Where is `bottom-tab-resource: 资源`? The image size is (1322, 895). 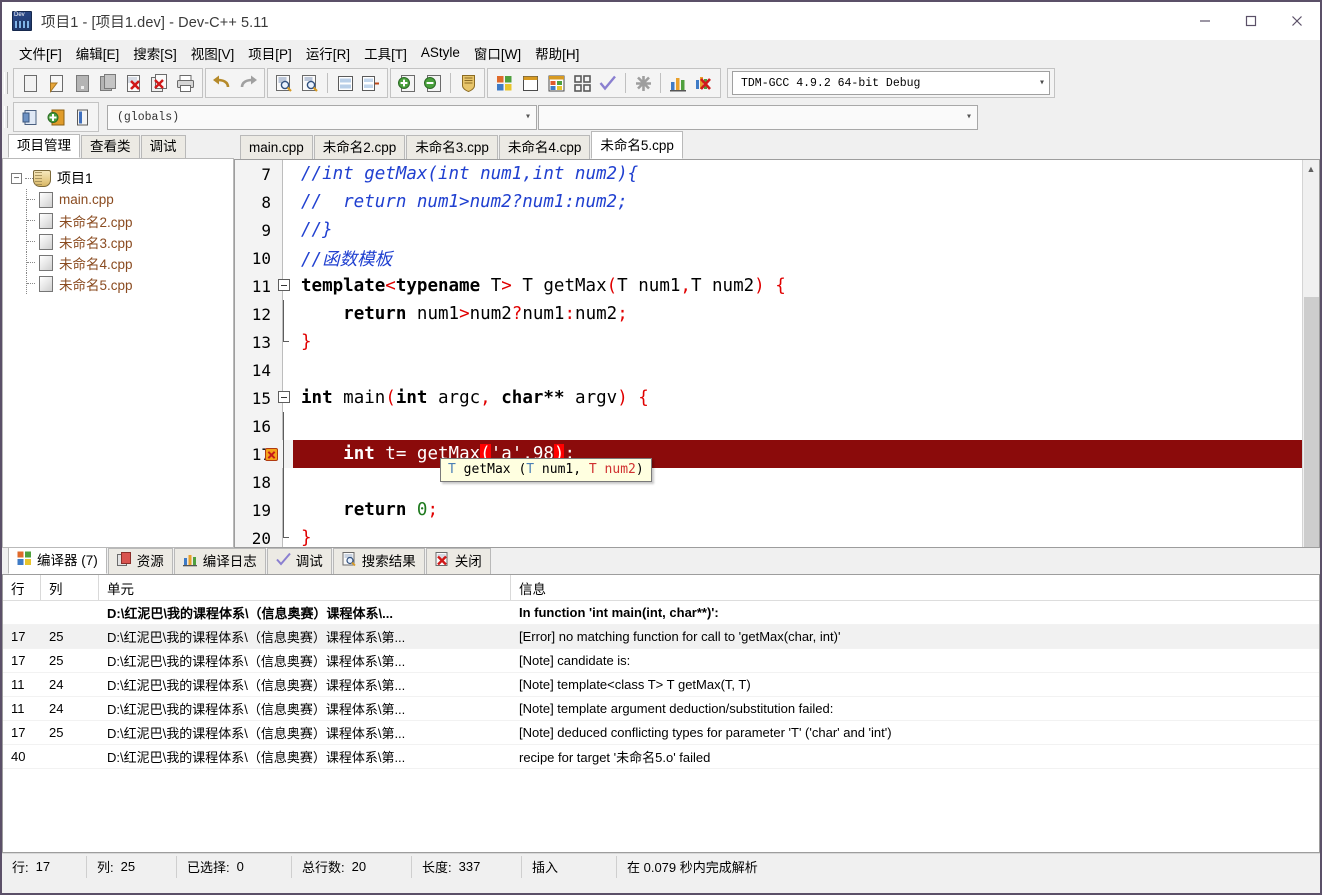
bottom-tab-resource: 资源 is located at coordinates (140, 561).